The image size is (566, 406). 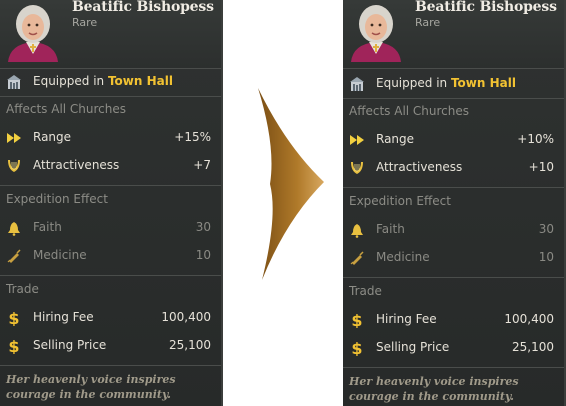 What do you see at coordinates (291, 184) in the screenshot?
I see `arrow-right-icon` at bounding box center [291, 184].